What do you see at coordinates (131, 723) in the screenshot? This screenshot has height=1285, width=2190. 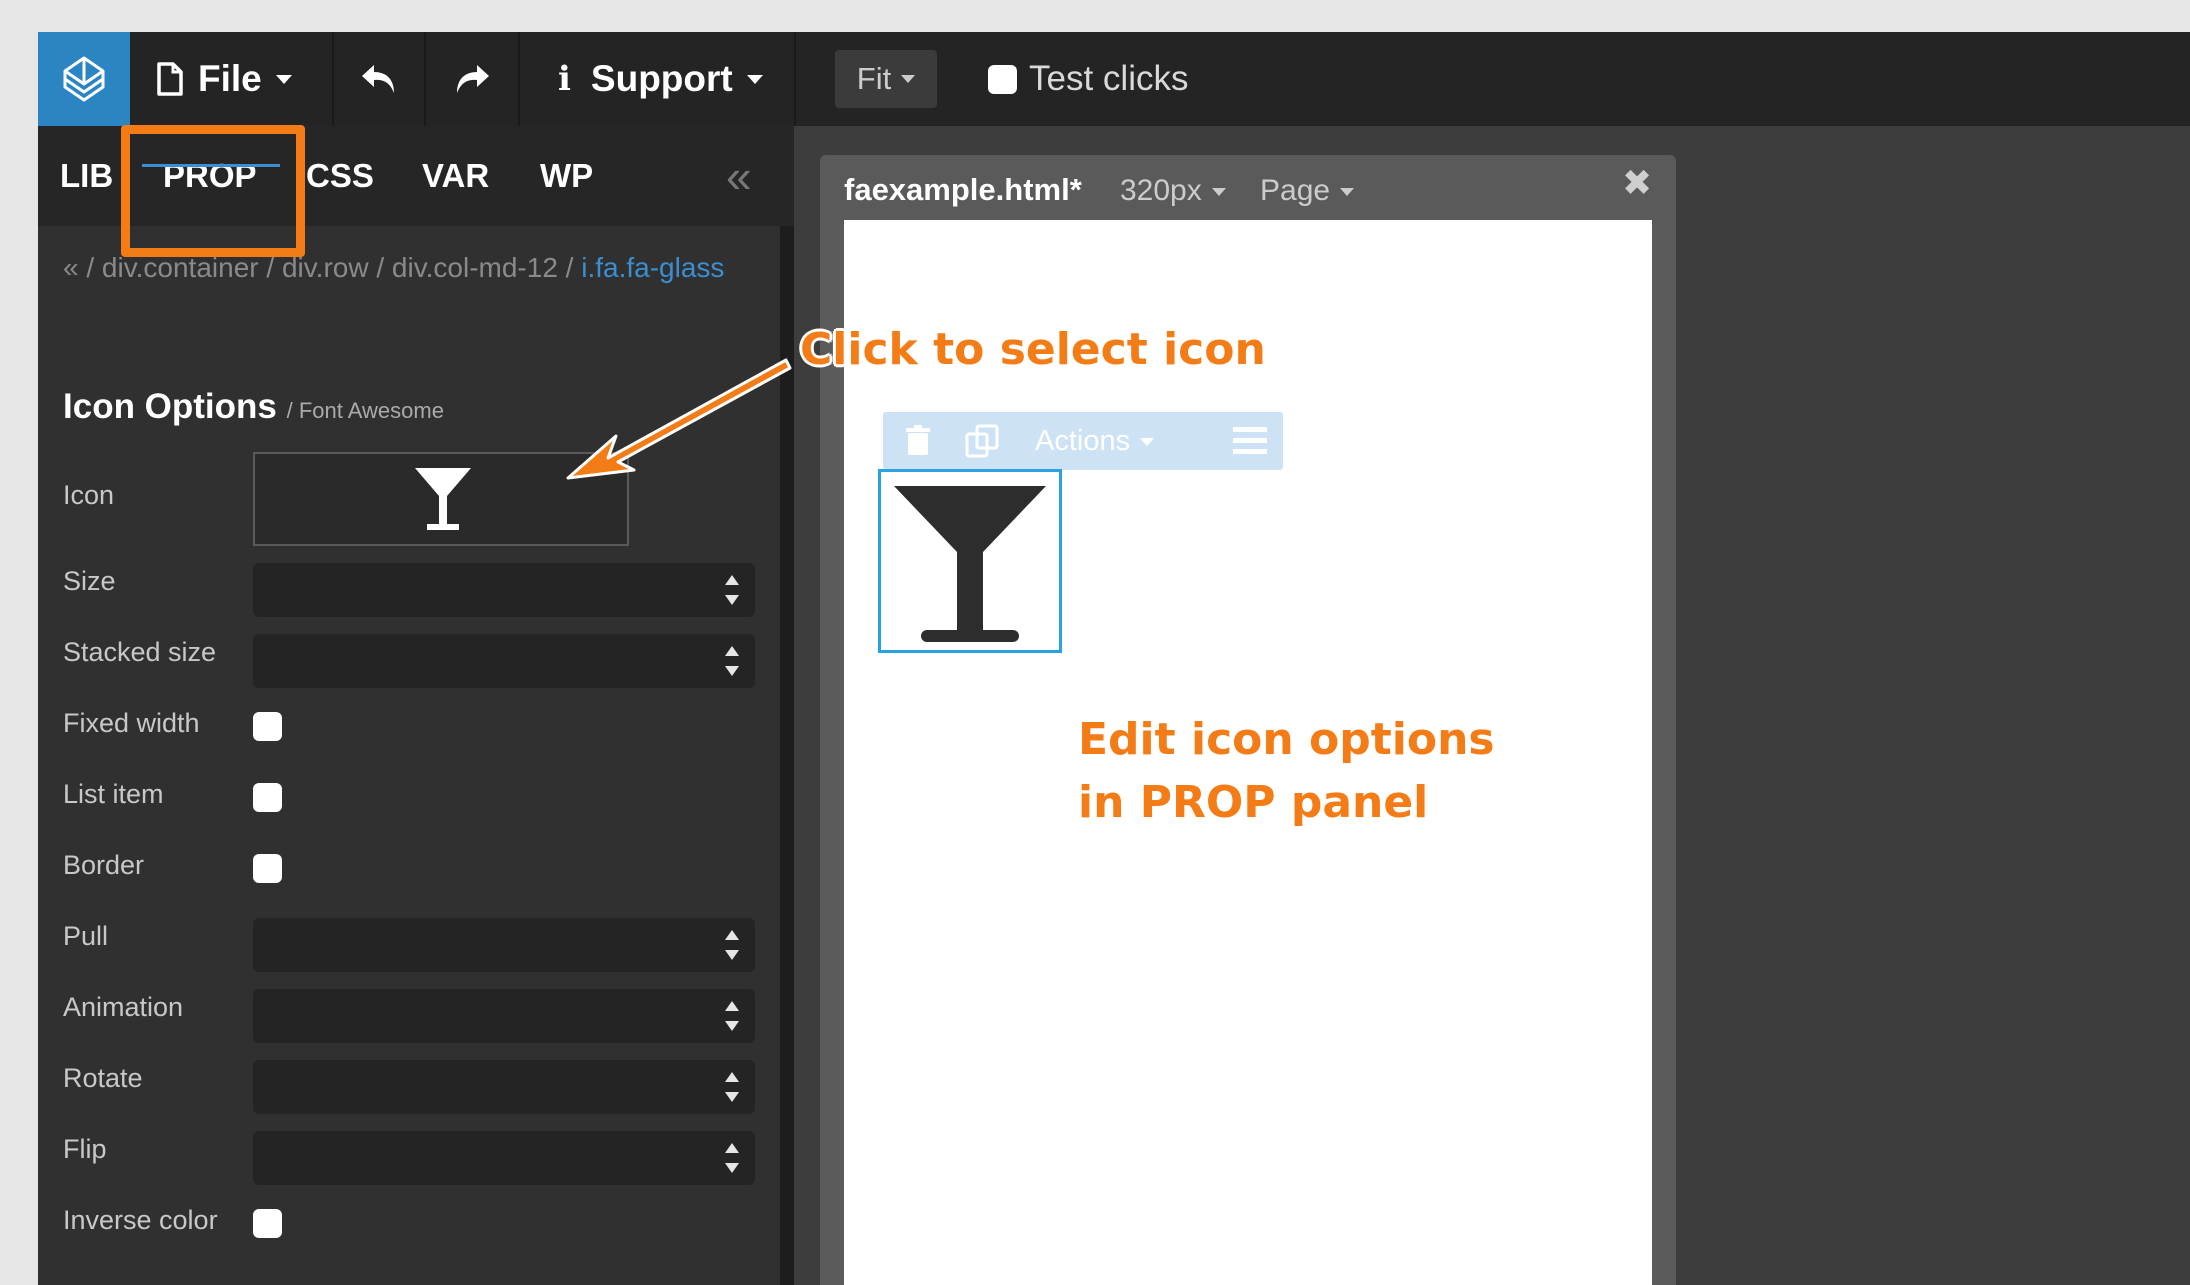 I see `fixed-width-label: Fixed width` at bounding box center [131, 723].